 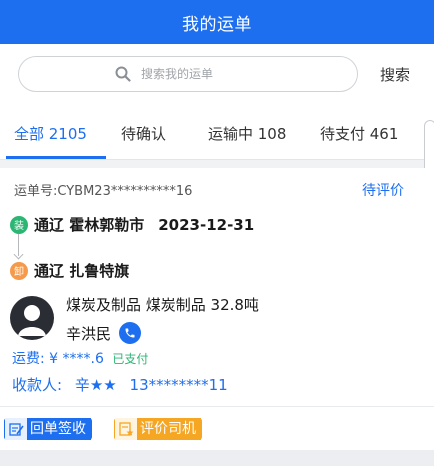 I want to click on driver-name: 辛洪民, so click(x=89, y=333).